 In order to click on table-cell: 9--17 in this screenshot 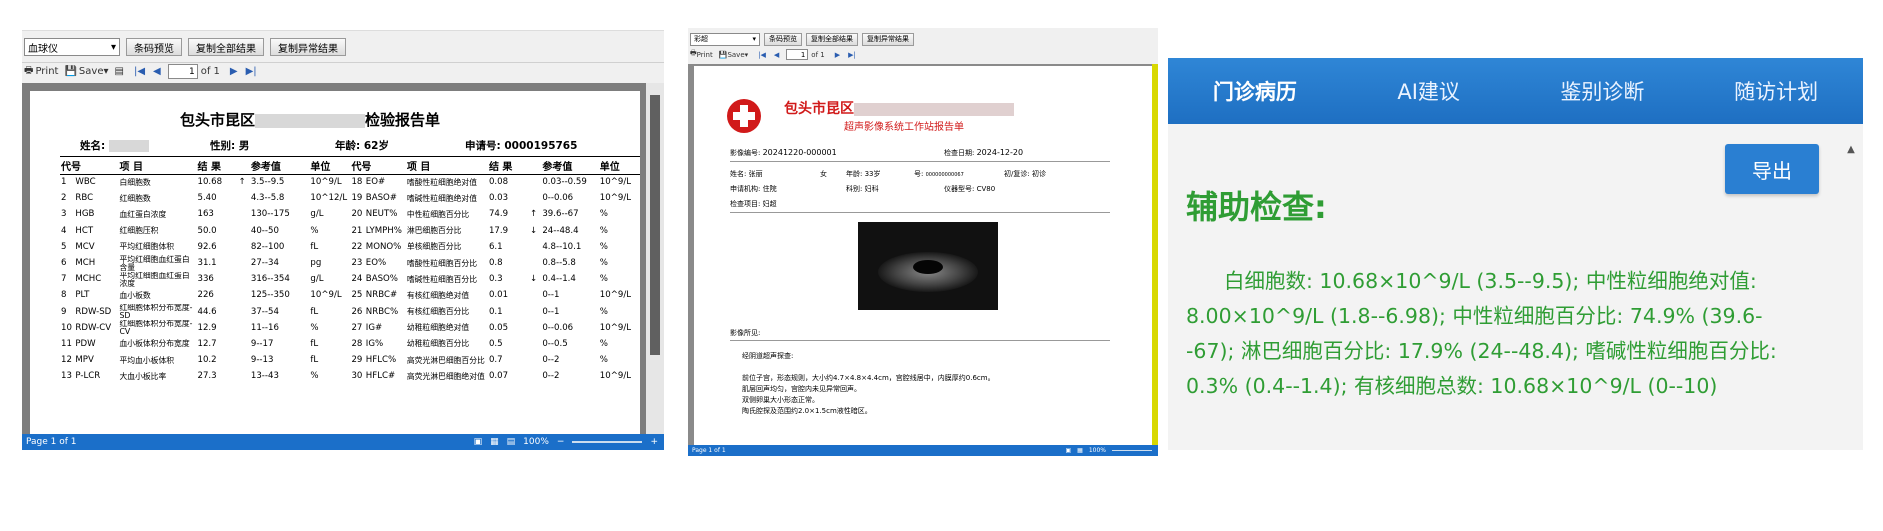, I will do `click(262, 343)`.